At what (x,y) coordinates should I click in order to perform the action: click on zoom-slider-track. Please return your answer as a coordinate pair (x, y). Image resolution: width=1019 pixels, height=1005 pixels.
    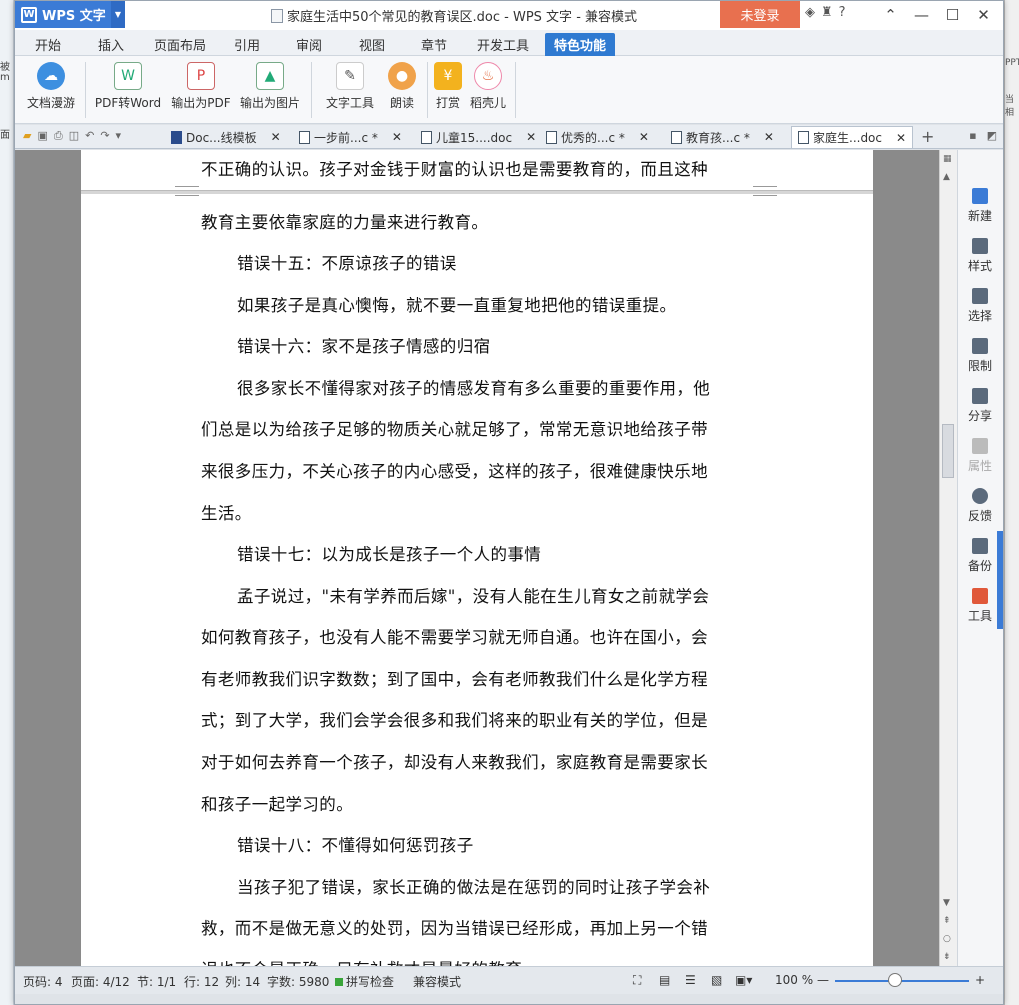
    Looking at the image, I should click on (902, 981).